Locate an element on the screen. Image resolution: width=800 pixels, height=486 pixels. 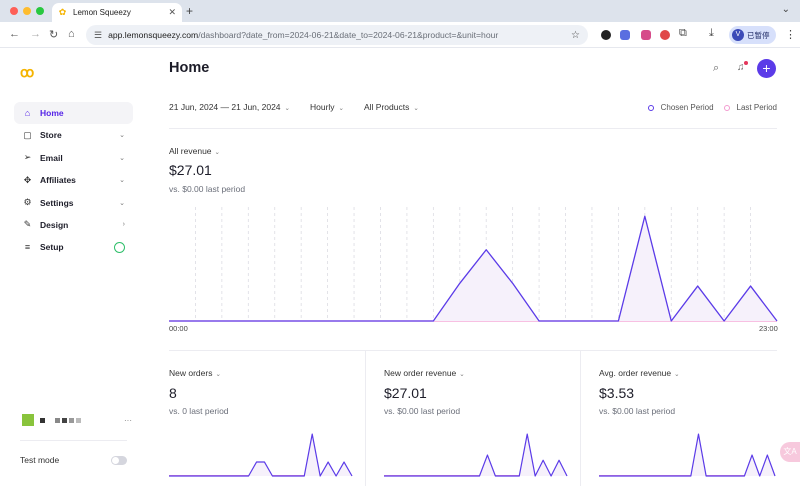
back-arrow-icon: ← is located at coordinates (14, 34).